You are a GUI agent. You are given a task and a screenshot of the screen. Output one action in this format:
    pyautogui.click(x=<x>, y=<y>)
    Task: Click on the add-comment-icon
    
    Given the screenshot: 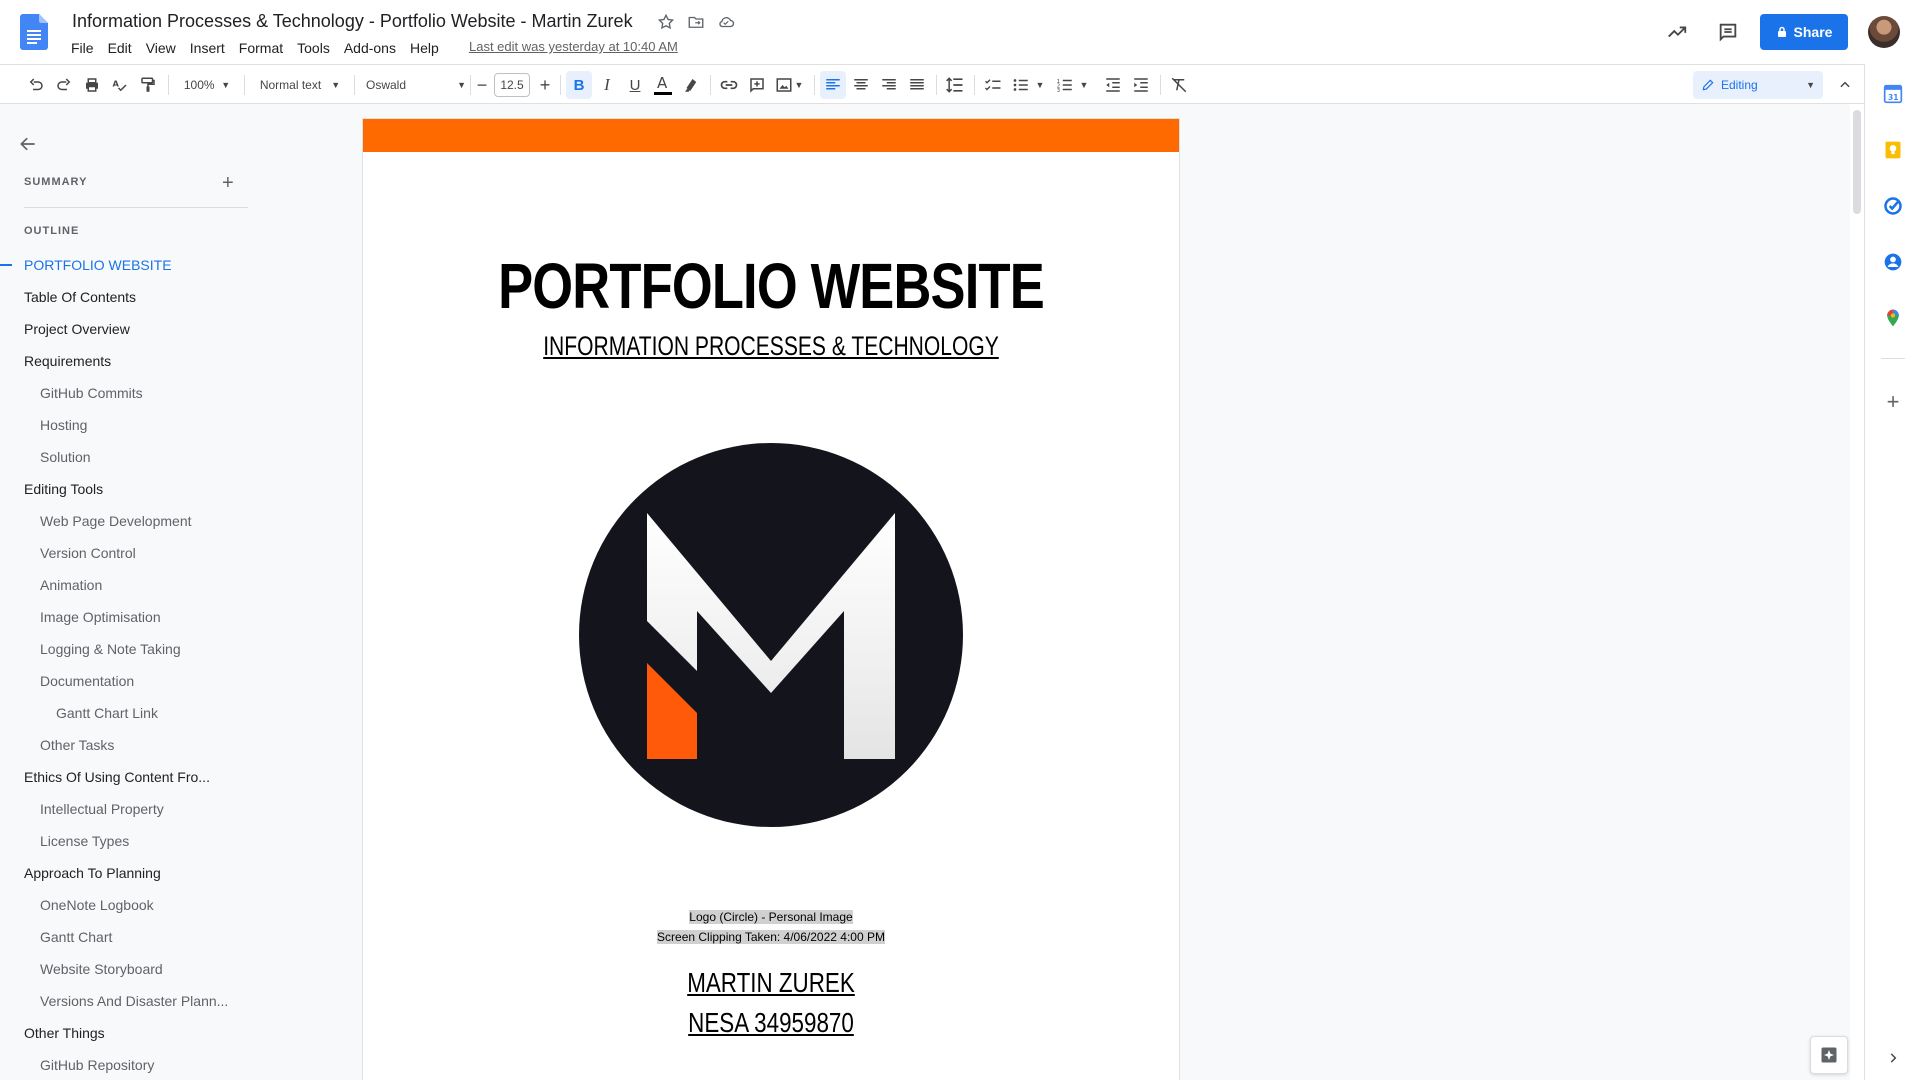 What is the action you would take?
    pyautogui.click(x=757, y=85)
    